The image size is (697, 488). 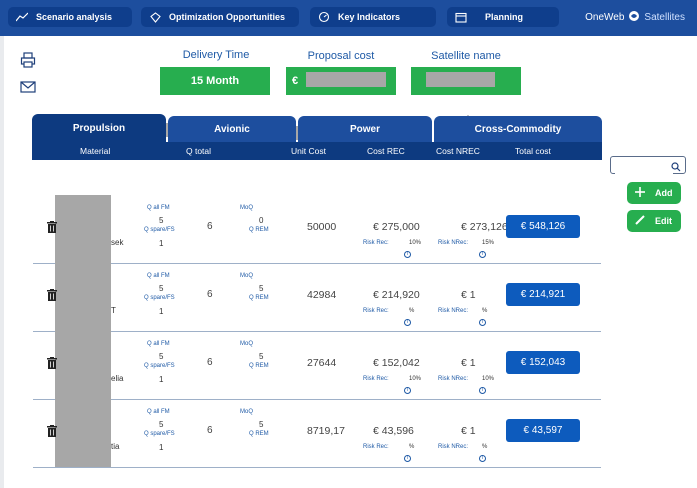 I want to click on add-label: Add, so click(x=664, y=193).